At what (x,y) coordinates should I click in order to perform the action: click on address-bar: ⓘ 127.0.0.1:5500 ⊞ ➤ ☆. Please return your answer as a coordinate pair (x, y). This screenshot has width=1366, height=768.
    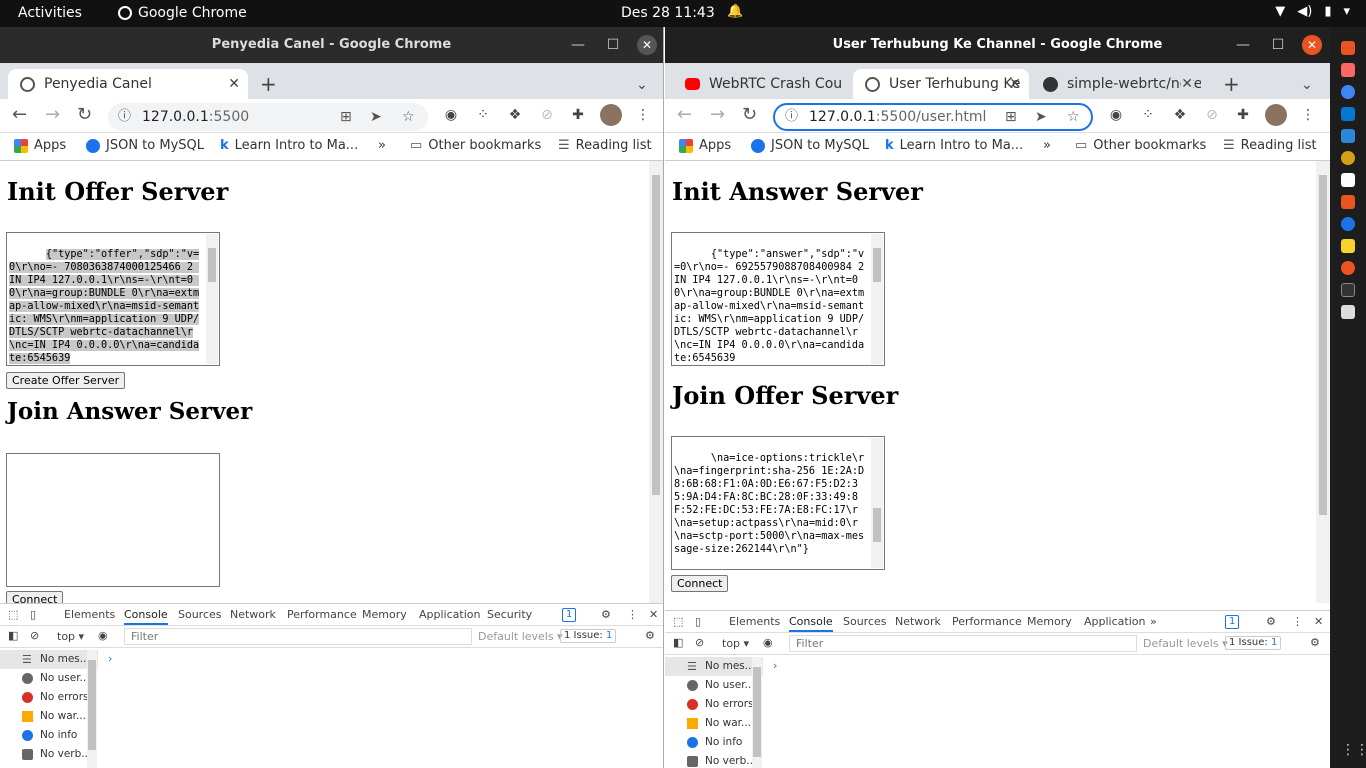
    Looking at the image, I should click on (268, 117).